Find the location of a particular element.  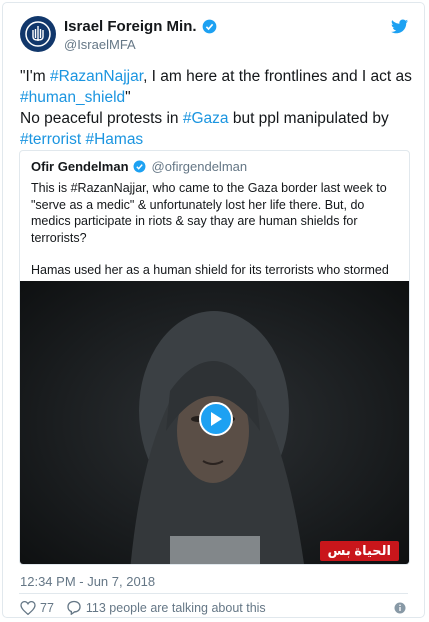

like-action: 77 is located at coordinates (37, 607).